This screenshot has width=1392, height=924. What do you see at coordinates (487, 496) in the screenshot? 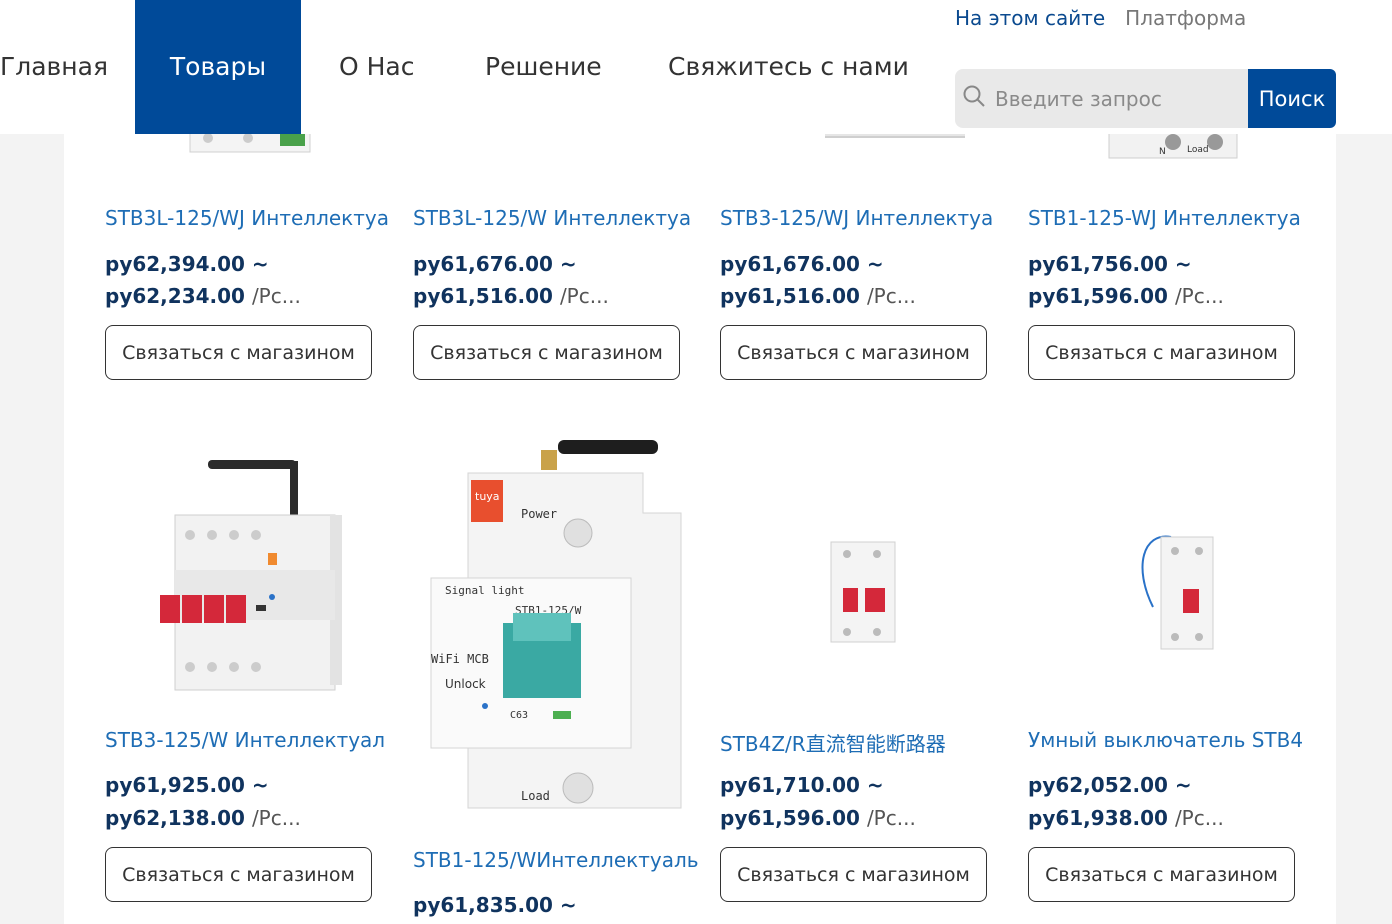
I see `tuya-logo-text: tuya` at bounding box center [487, 496].